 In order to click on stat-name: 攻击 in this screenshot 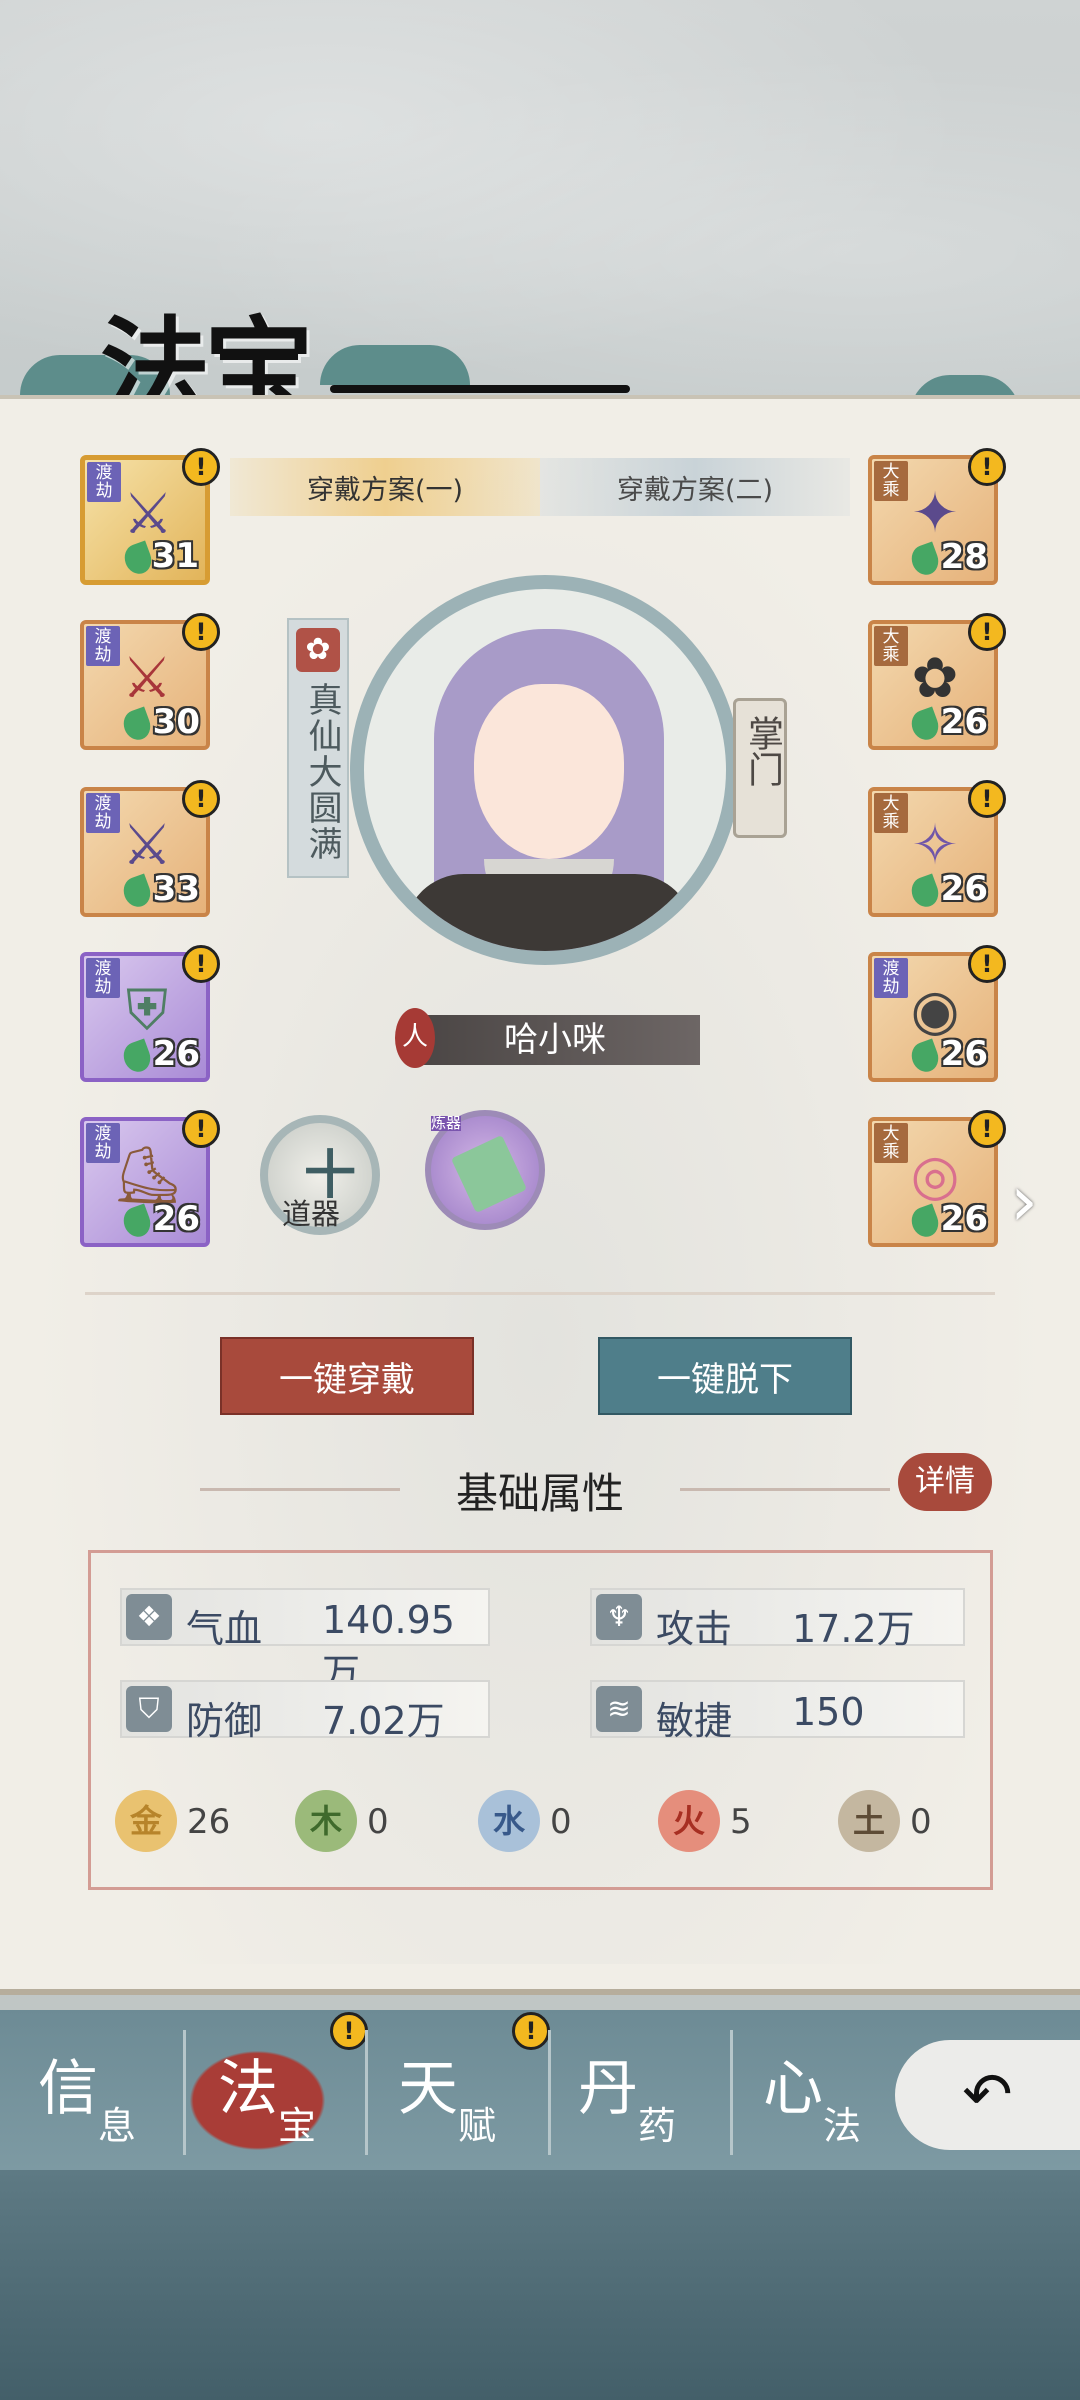, I will do `click(694, 1629)`.